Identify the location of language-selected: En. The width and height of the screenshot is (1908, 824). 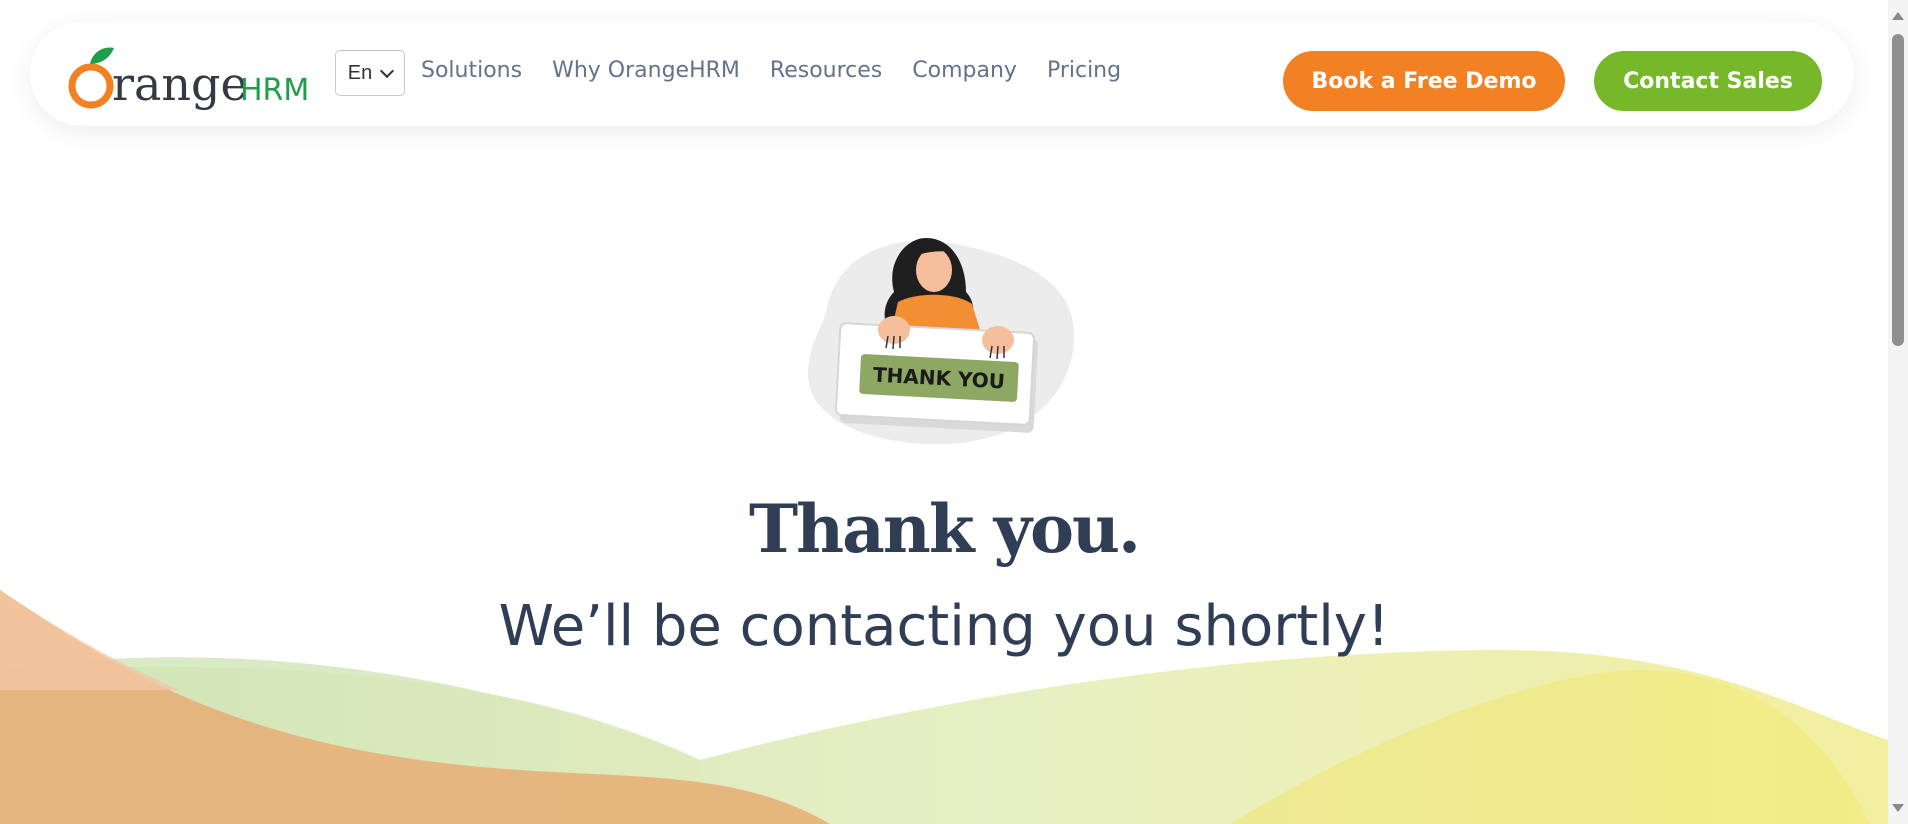
(360, 72).